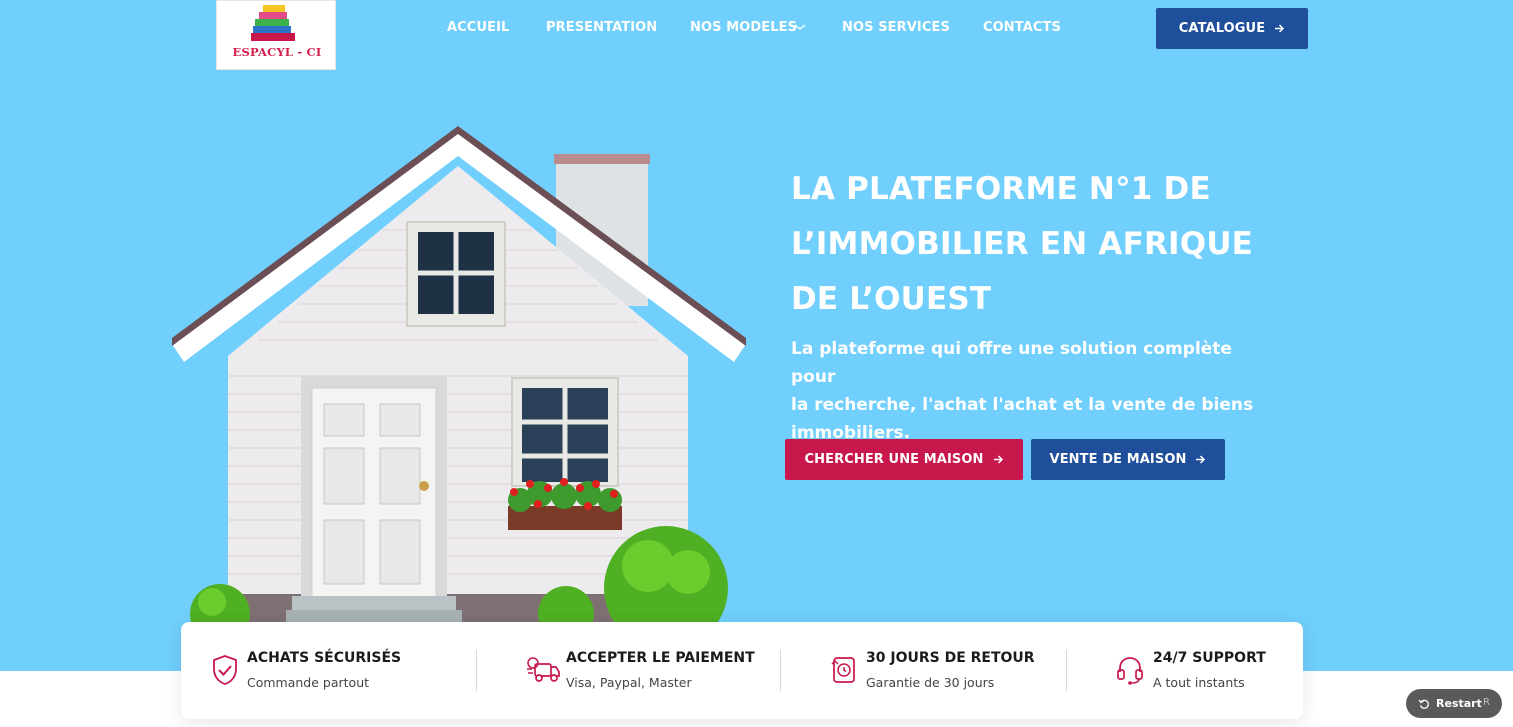  Describe the element at coordinates (896, 27) in the screenshot. I see `nav-item-nos-services: NOS SERVICES` at that location.